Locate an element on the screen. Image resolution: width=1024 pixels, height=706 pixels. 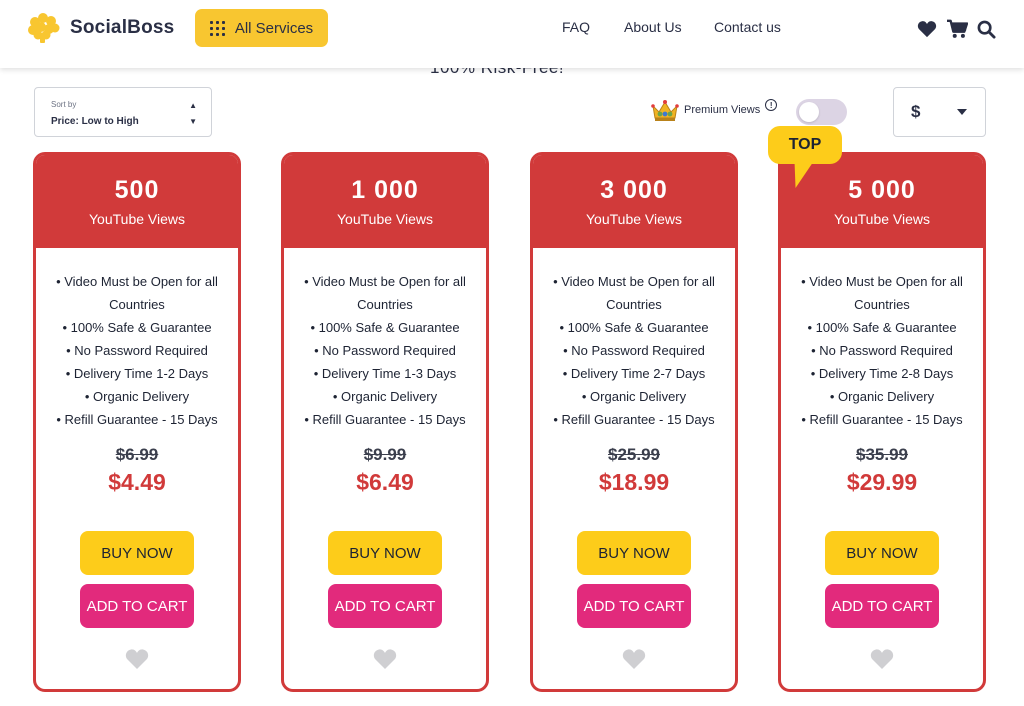
premium-views-option: Premium Views ! is located at coordinates (714, 110).